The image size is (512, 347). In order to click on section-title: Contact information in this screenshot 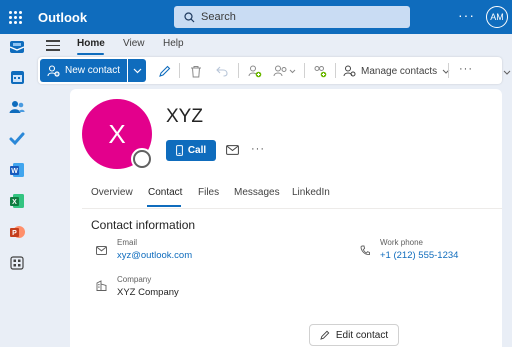, I will do `click(143, 225)`.